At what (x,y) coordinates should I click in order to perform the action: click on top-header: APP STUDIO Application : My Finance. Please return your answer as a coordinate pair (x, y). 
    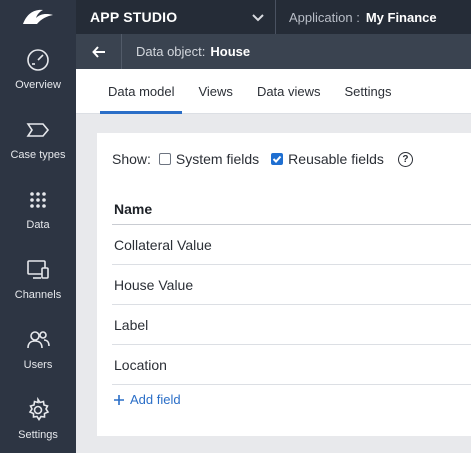
    Looking at the image, I should click on (273, 17).